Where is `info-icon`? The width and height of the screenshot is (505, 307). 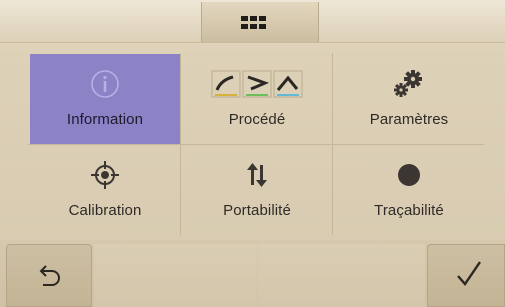 info-icon is located at coordinates (105, 84).